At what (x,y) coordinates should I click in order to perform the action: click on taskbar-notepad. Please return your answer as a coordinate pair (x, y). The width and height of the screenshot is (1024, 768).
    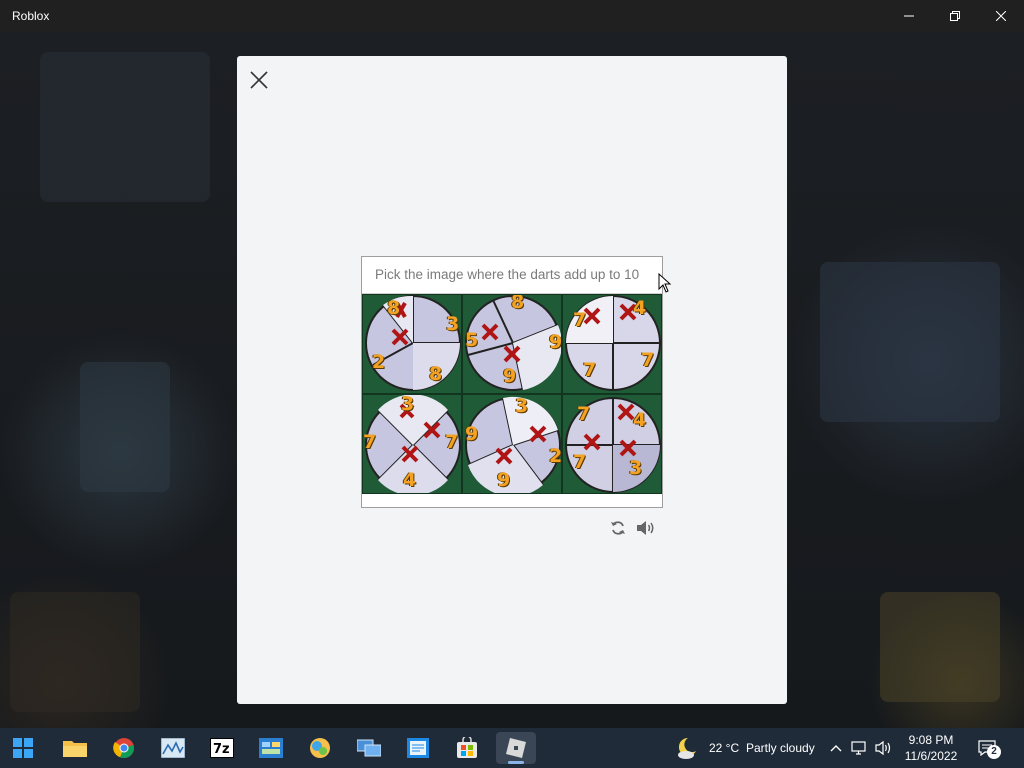
    Looking at the image, I should click on (418, 748).